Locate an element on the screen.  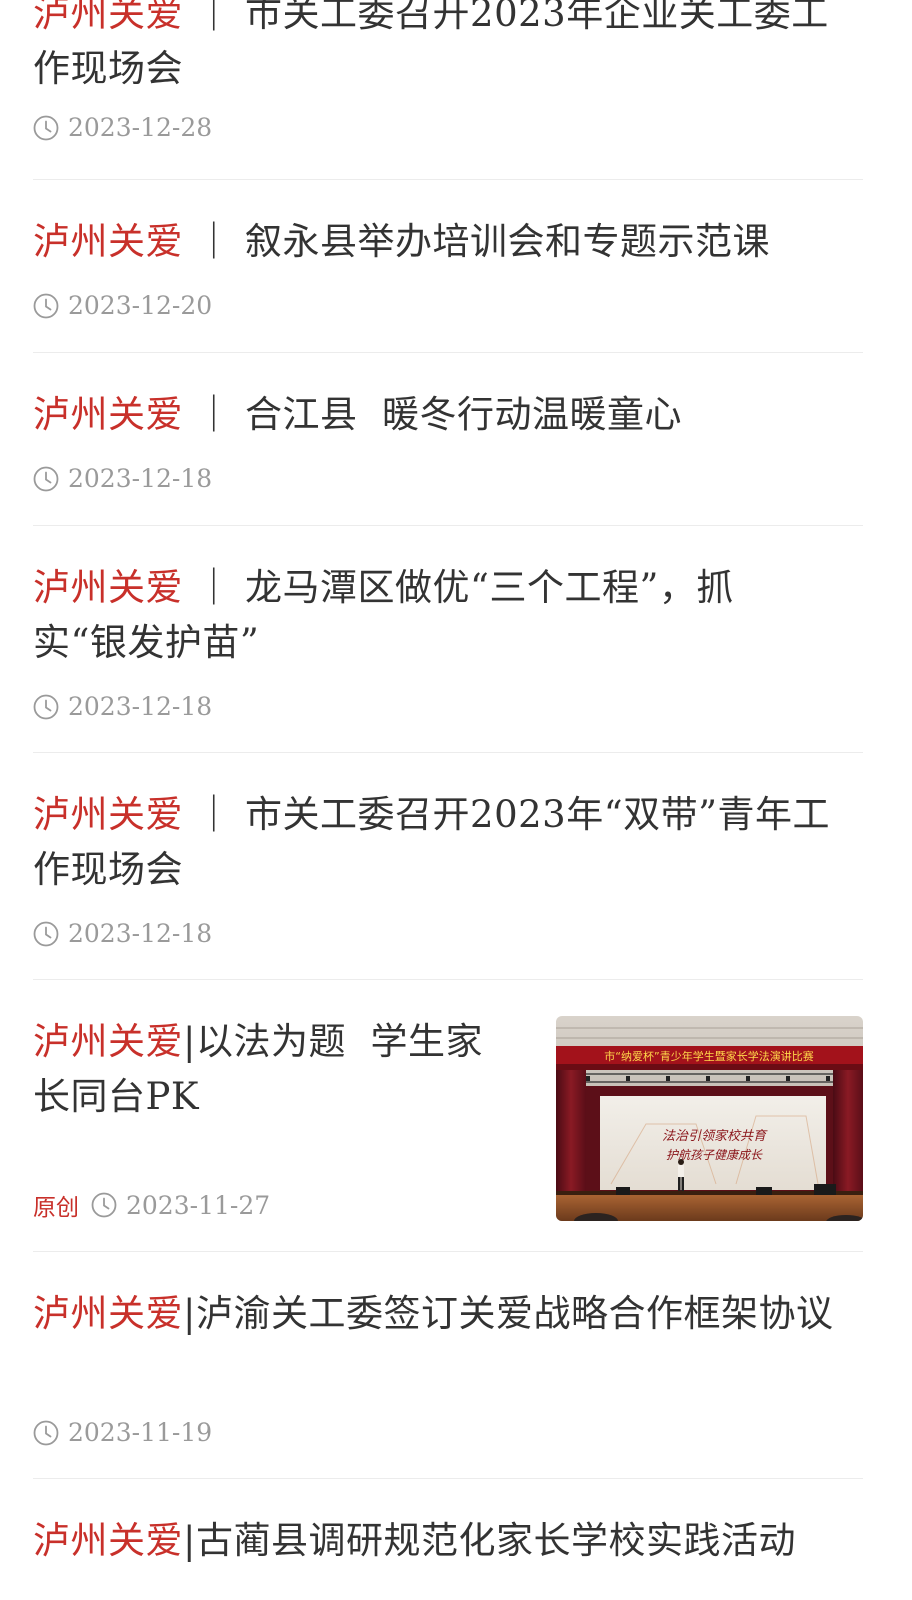
article-item: 泸州关爱 ｜ 市关工委召开2023年企业关工委工作现场会 2023-12-28 is located at coordinates (448, 90).